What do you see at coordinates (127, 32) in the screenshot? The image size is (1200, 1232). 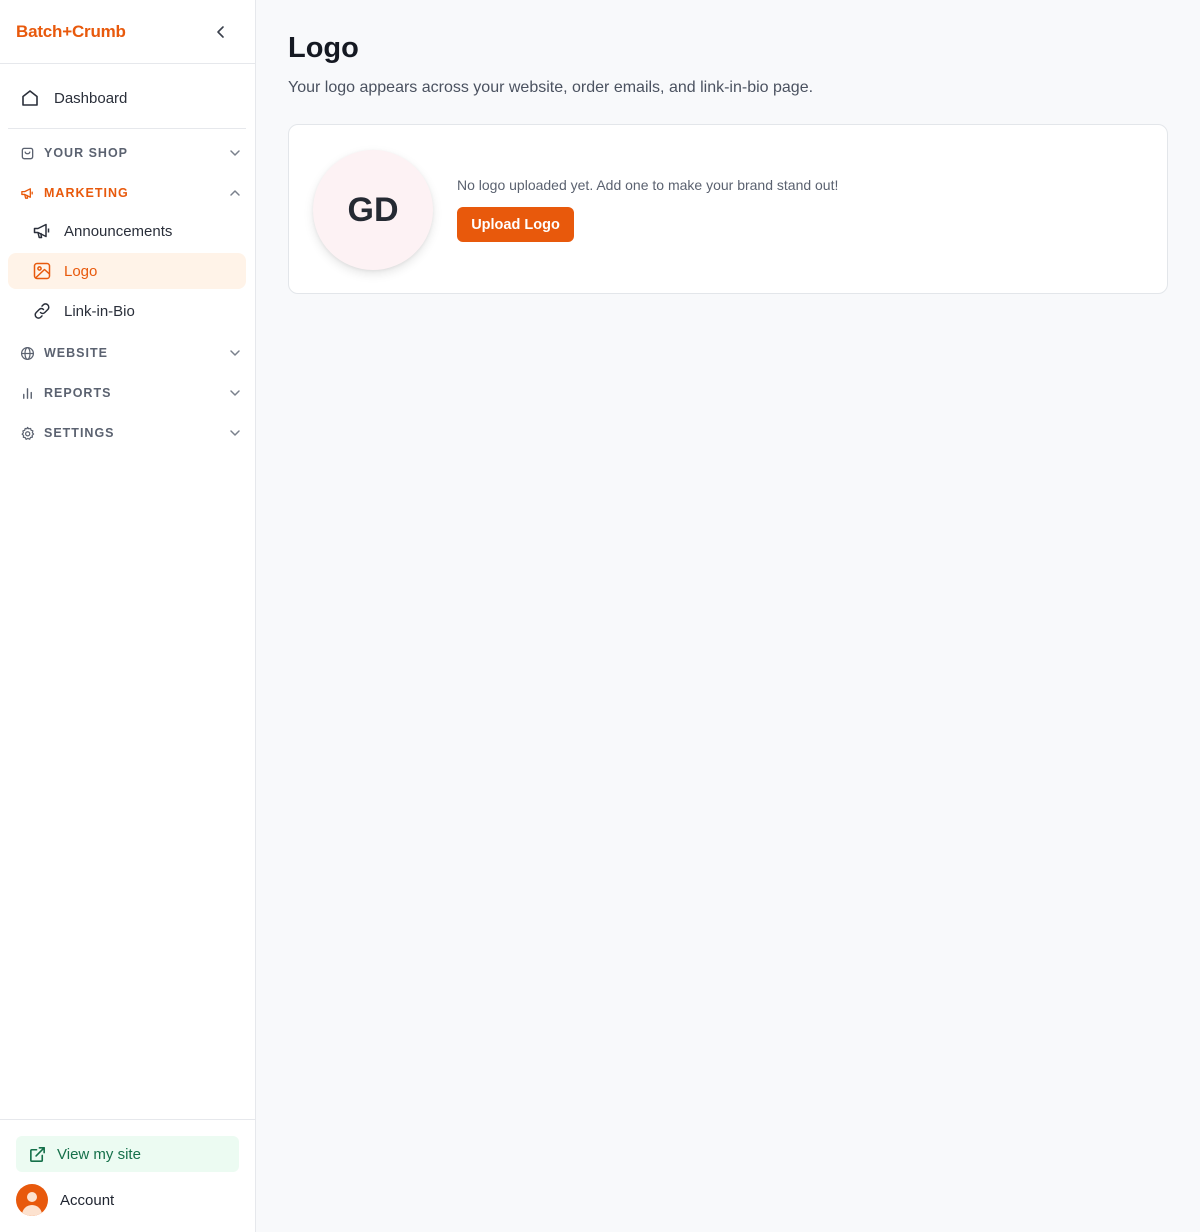 I see `sidebar-header: Batch+Crumb` at bounding box center [127, 32].